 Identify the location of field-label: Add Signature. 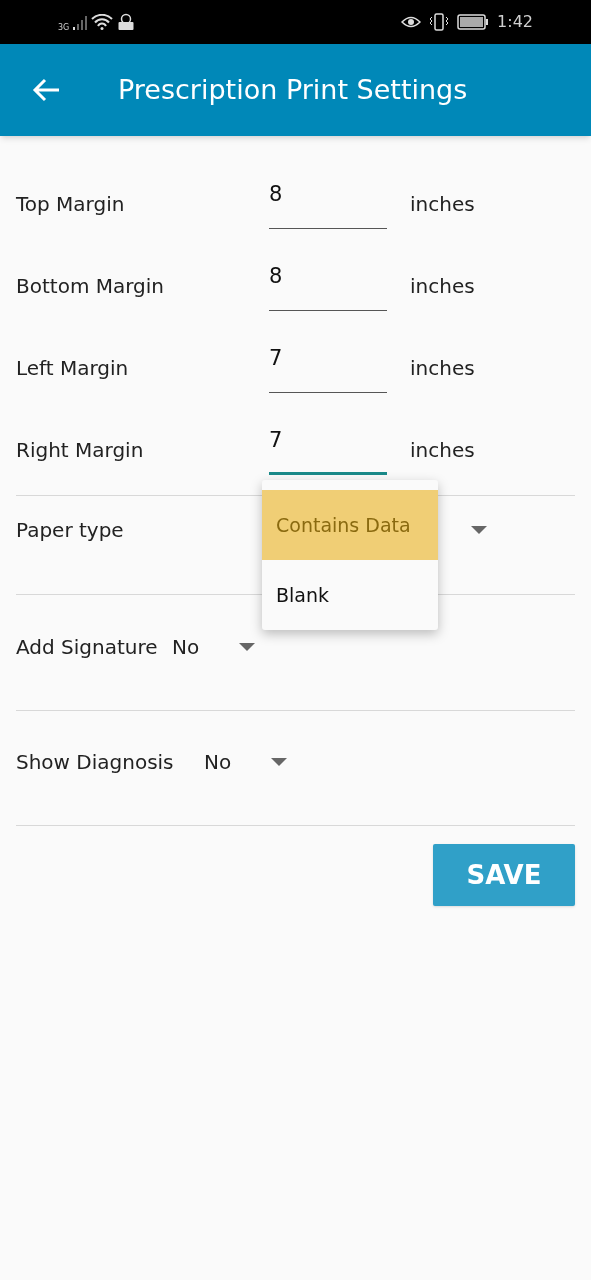
(87, 647).